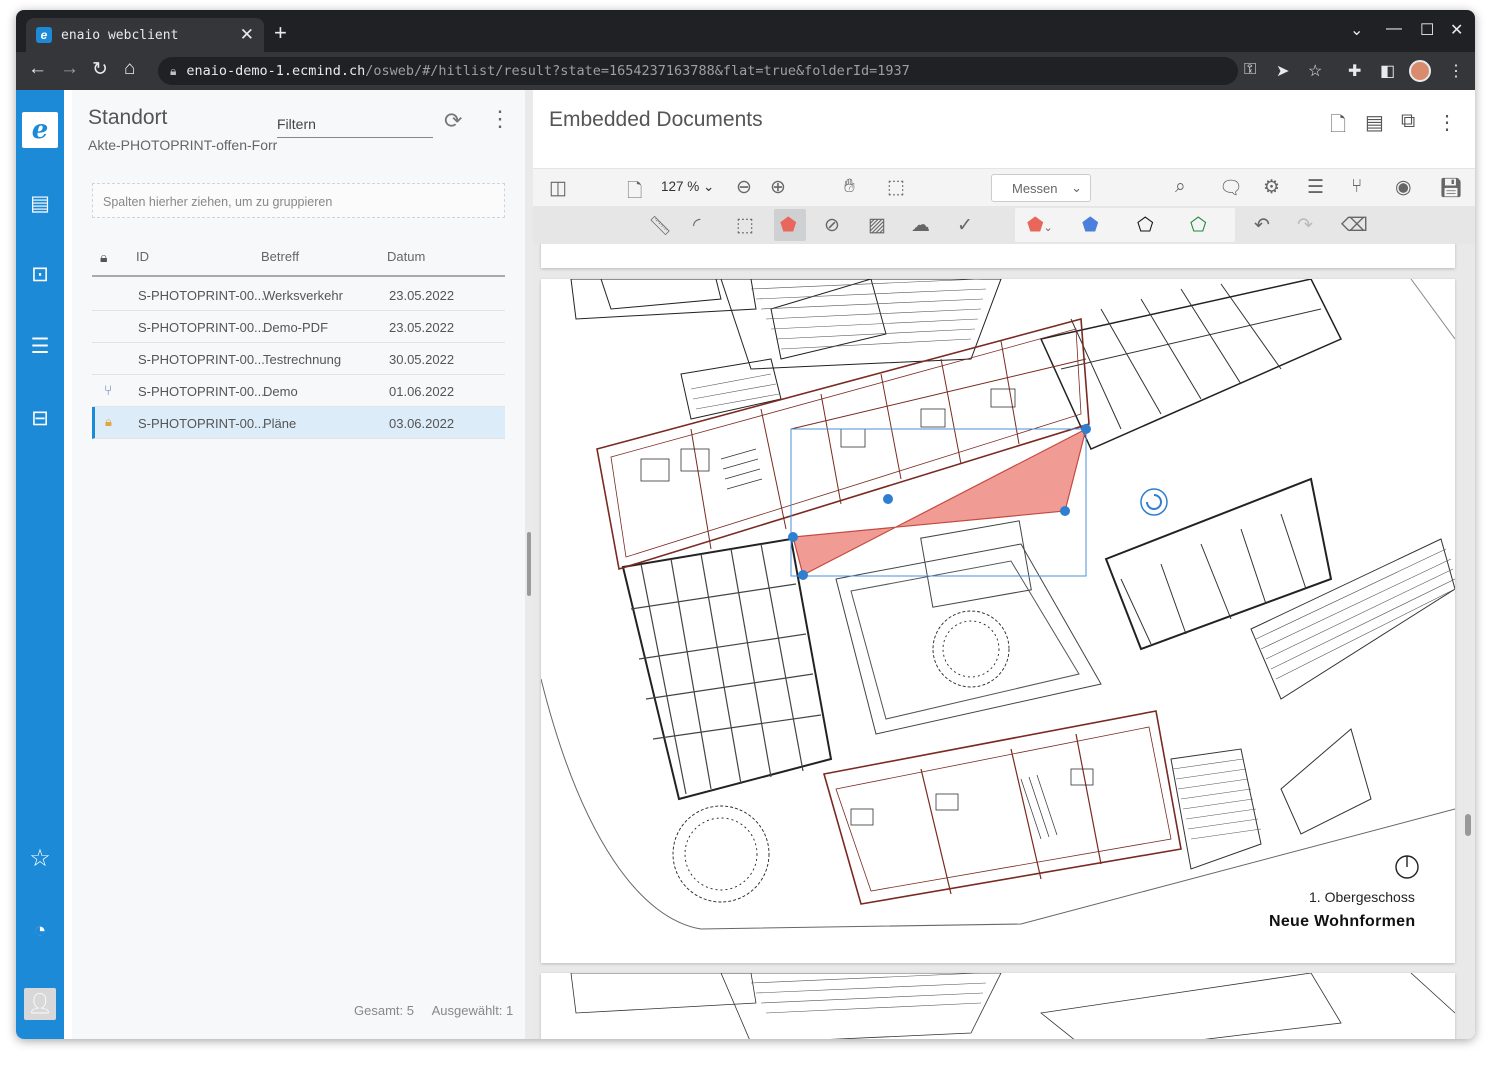 This screenshot has height=1071, width=1491. Describe the element at coordinates (745, 225) in the screenshot. I see `rectangle-measure-icon: ⬚` at that location.